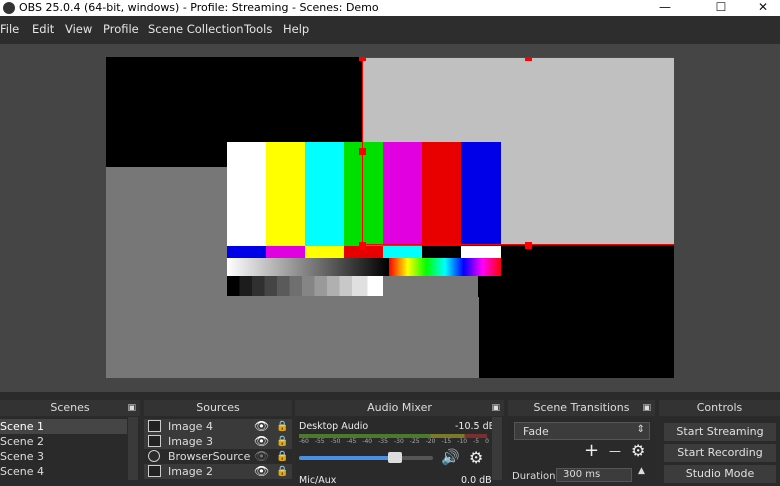 The height and width of the screenshot is (486, 780). I want to click on scenes-dock-title: Scenes ▣, so click(70, 408).